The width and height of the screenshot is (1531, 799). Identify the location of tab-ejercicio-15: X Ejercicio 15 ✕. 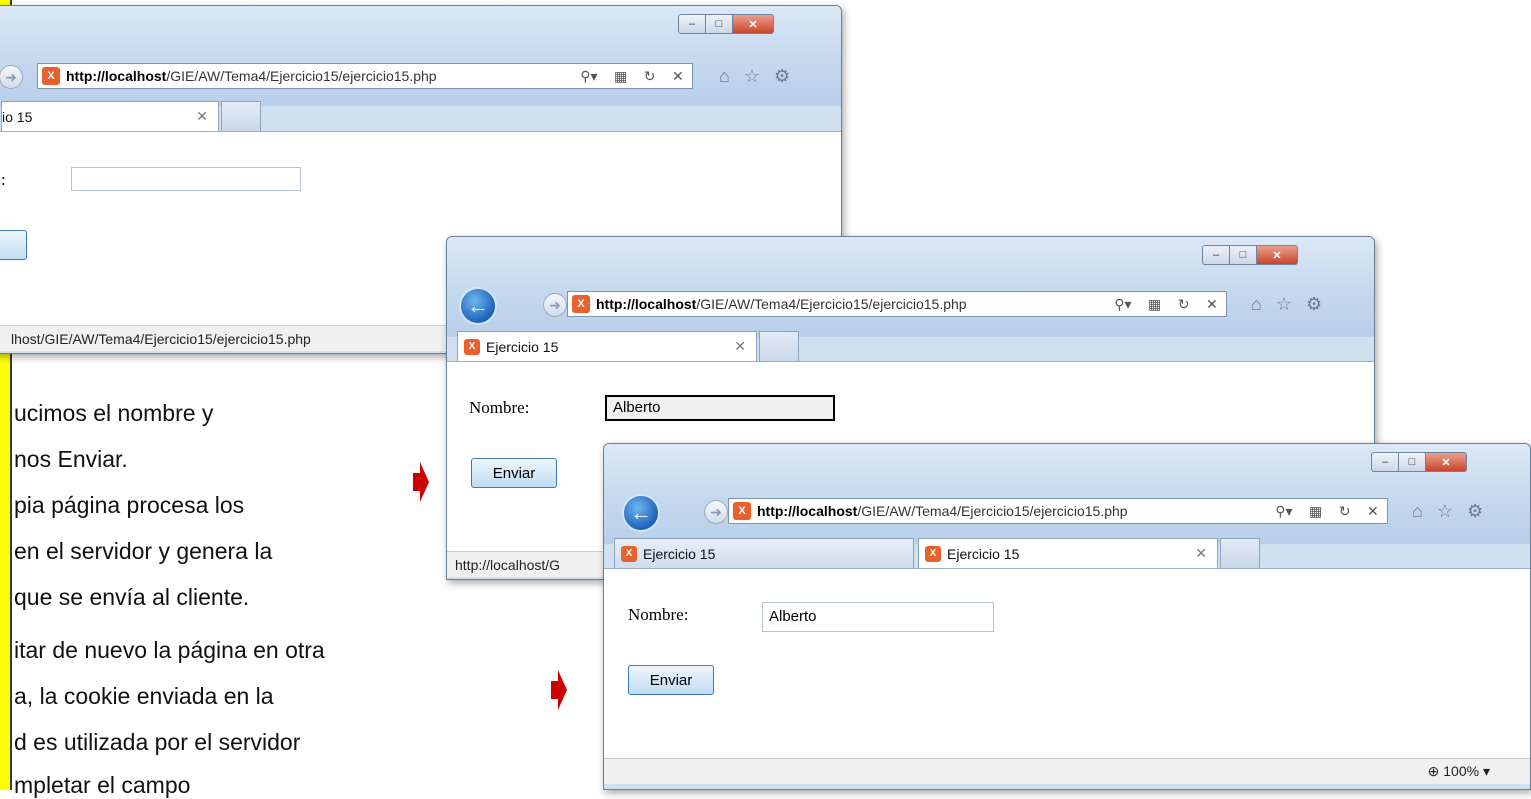
(607, 346).